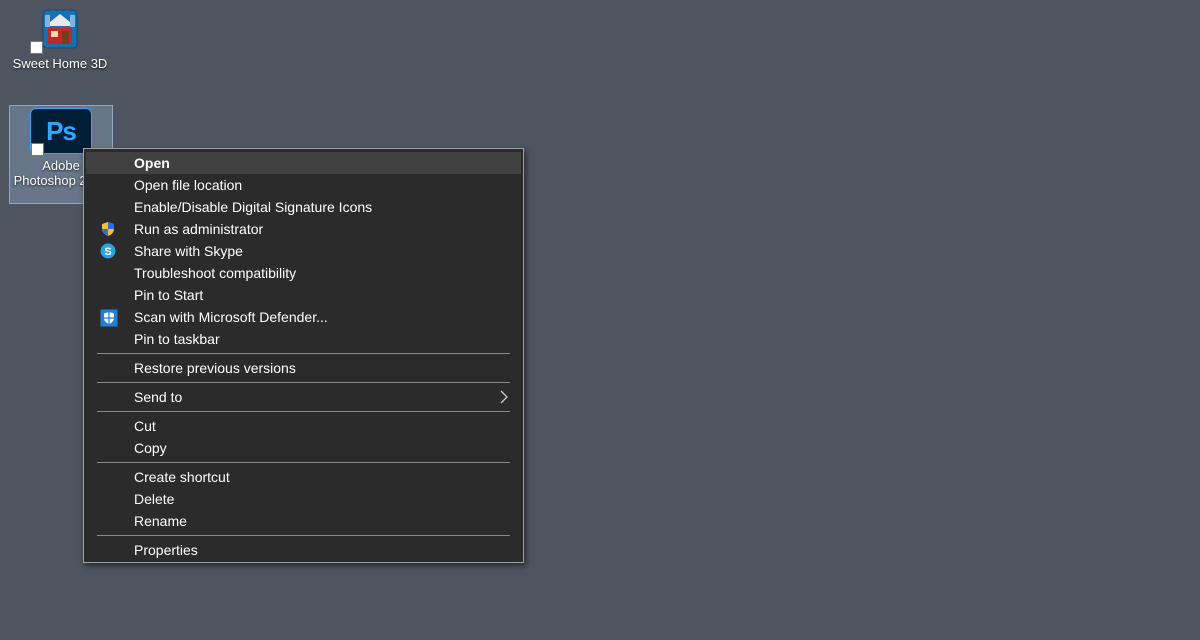 The image size is (1200, 640). What do you see at coordinates (504, 400) in the screenshot?
I see `chevron-right-icon` at bounding box center [504, 400].